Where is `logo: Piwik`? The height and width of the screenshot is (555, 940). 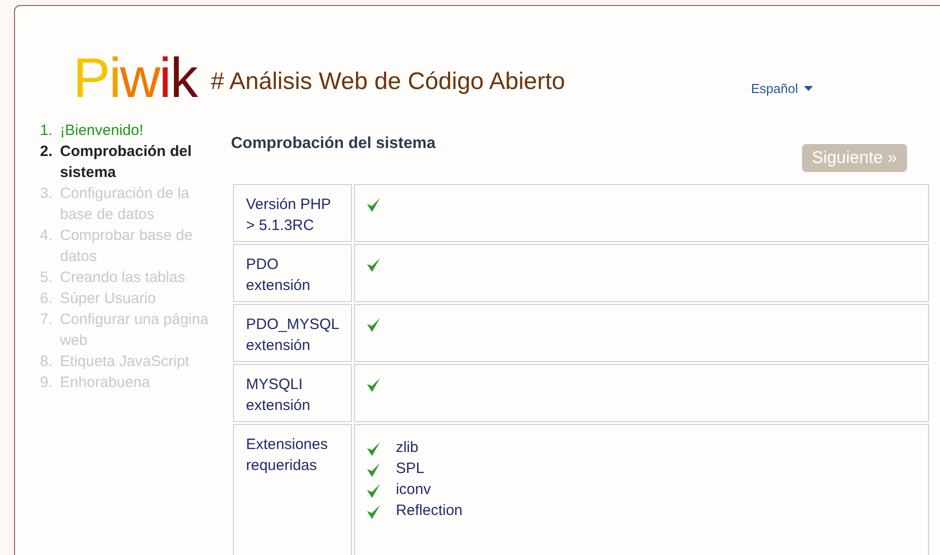
logo: Piwik is located at coordinates (135, 78).